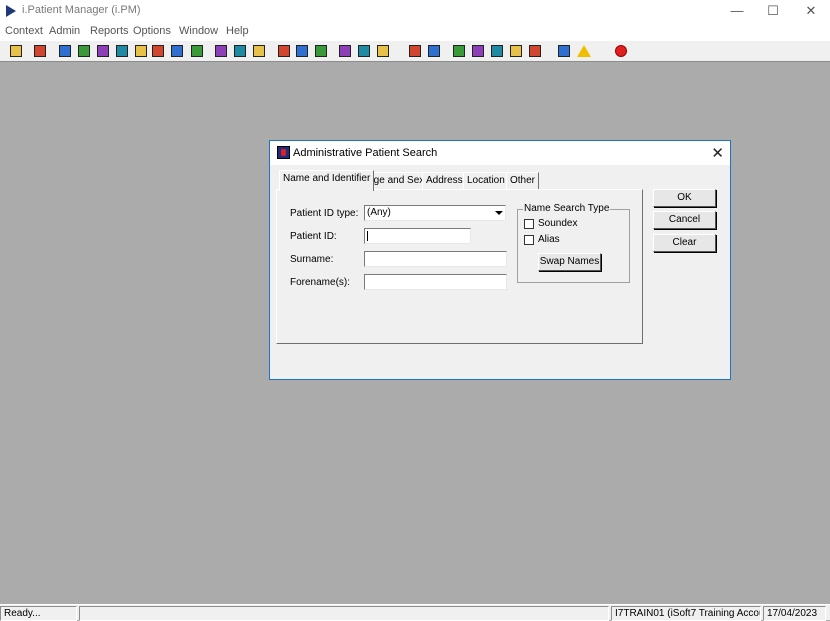  Describe the element at coordinates (81, 10) in the screenshot. I see `window-title: i.Patient Manager (i.PM)` at that location.